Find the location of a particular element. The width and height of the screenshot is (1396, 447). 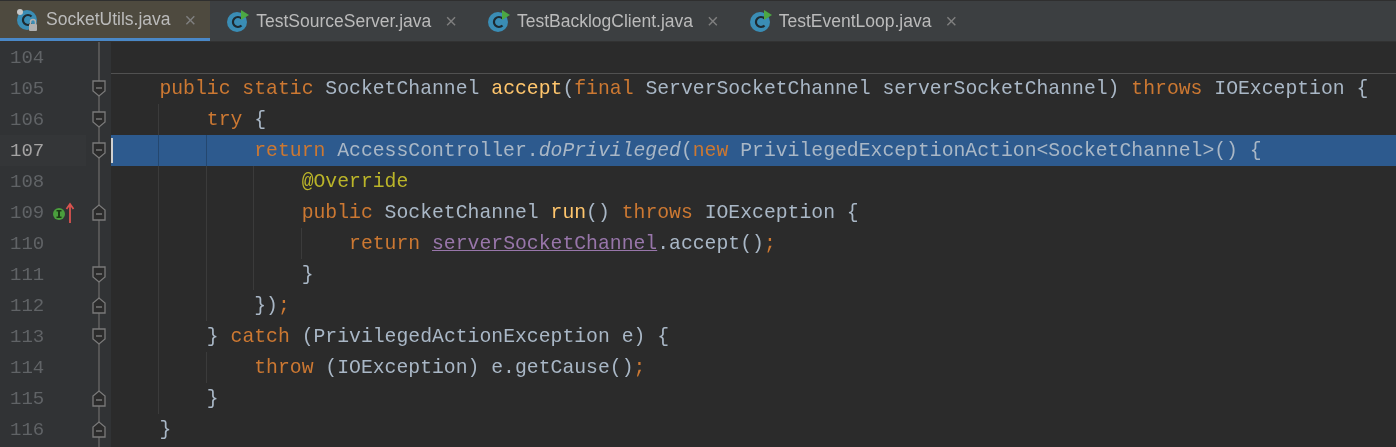

code-line: try { is located at coordinates (236, 119).